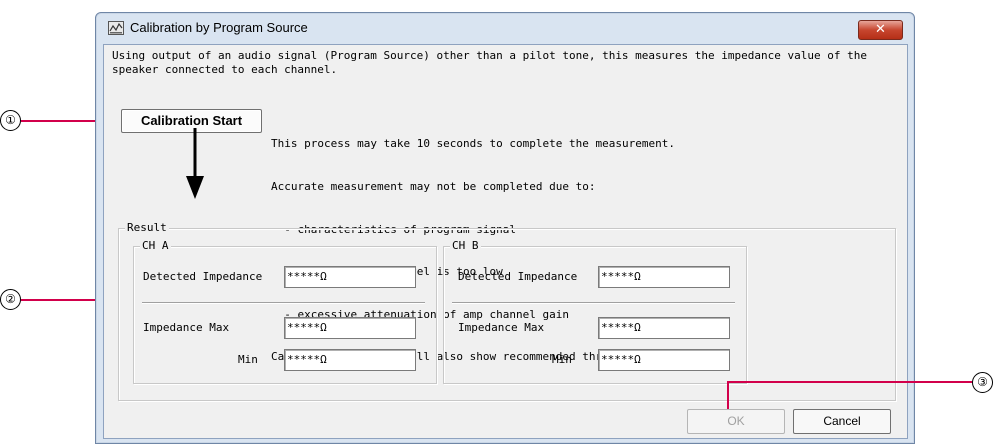 The image size is (997, 447). Describe the element at coordinates (195, 163) in the screenshot. I see `flow-arrow` at that location.